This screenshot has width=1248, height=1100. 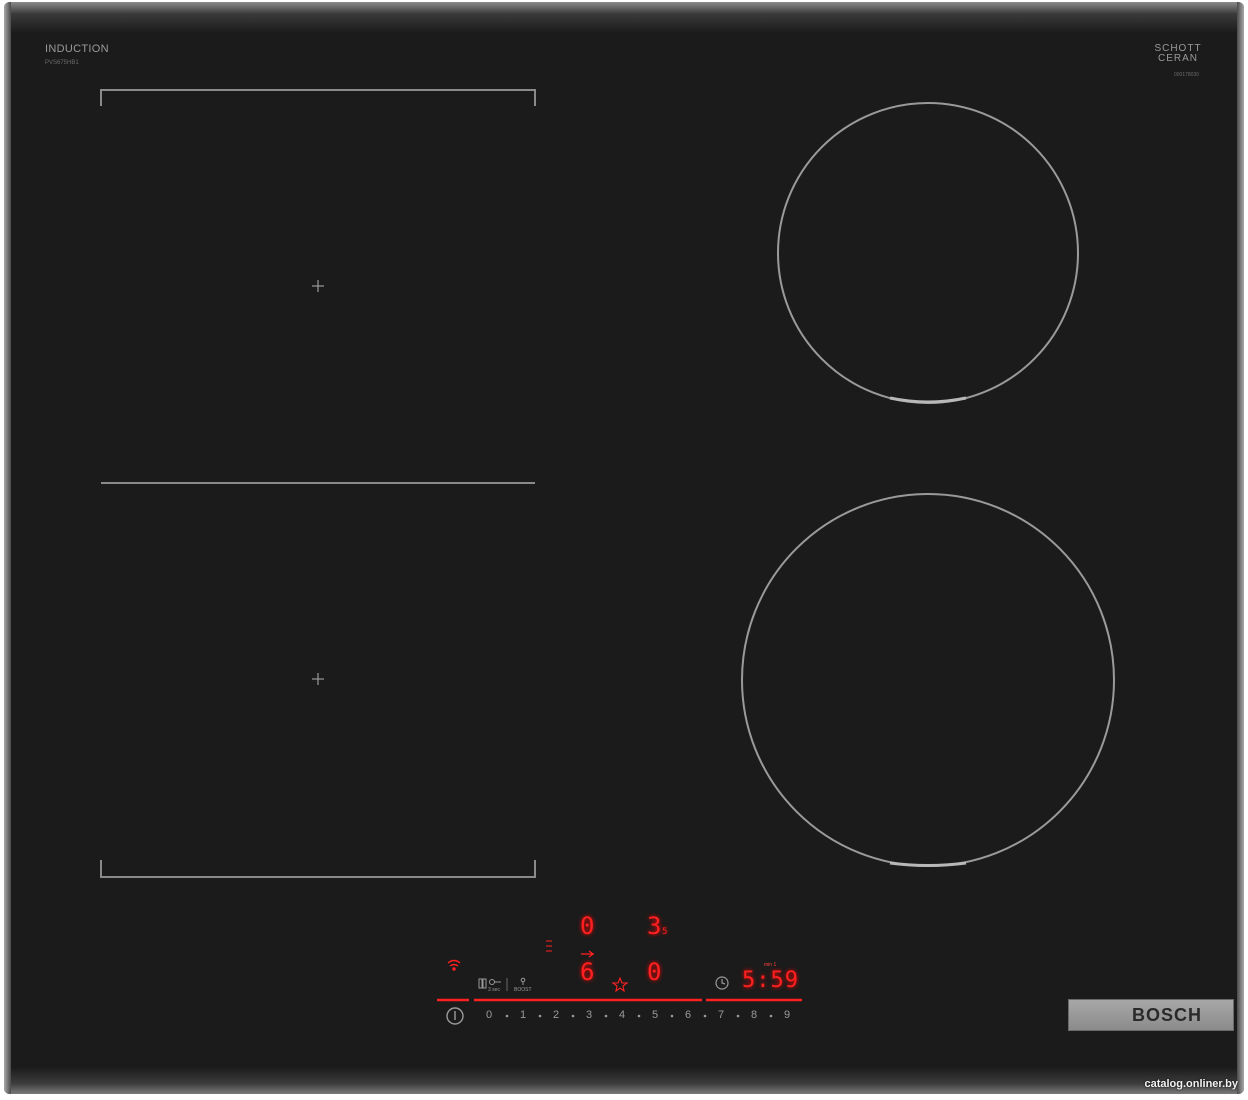 What do you see at coordinates (722, 983) in the screenshot?
I see `timer-clock-icon` at bounding box center [722, 983].